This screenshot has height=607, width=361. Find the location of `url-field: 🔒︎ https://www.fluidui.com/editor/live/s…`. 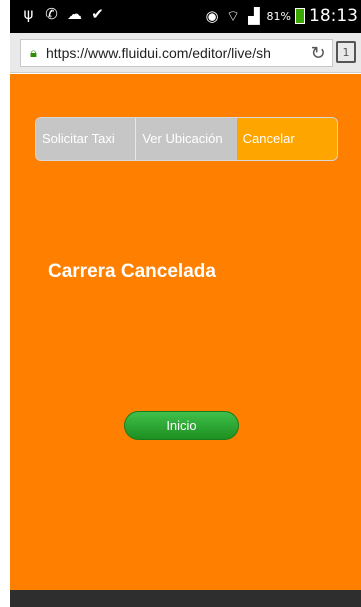

url-field: 🔒︎ https://www.fluidui.com/editor/live/s… is located at coordinates (176, 53).